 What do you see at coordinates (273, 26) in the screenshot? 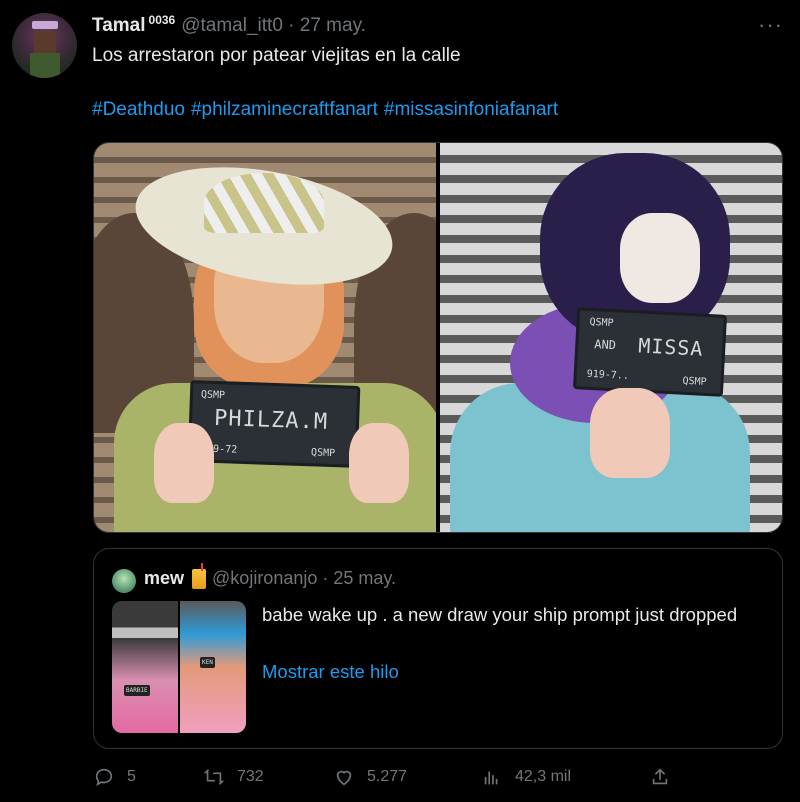
I see `author-handle-date: @tamal_itt0 · 27 may.` at bounding box center [273, 26].